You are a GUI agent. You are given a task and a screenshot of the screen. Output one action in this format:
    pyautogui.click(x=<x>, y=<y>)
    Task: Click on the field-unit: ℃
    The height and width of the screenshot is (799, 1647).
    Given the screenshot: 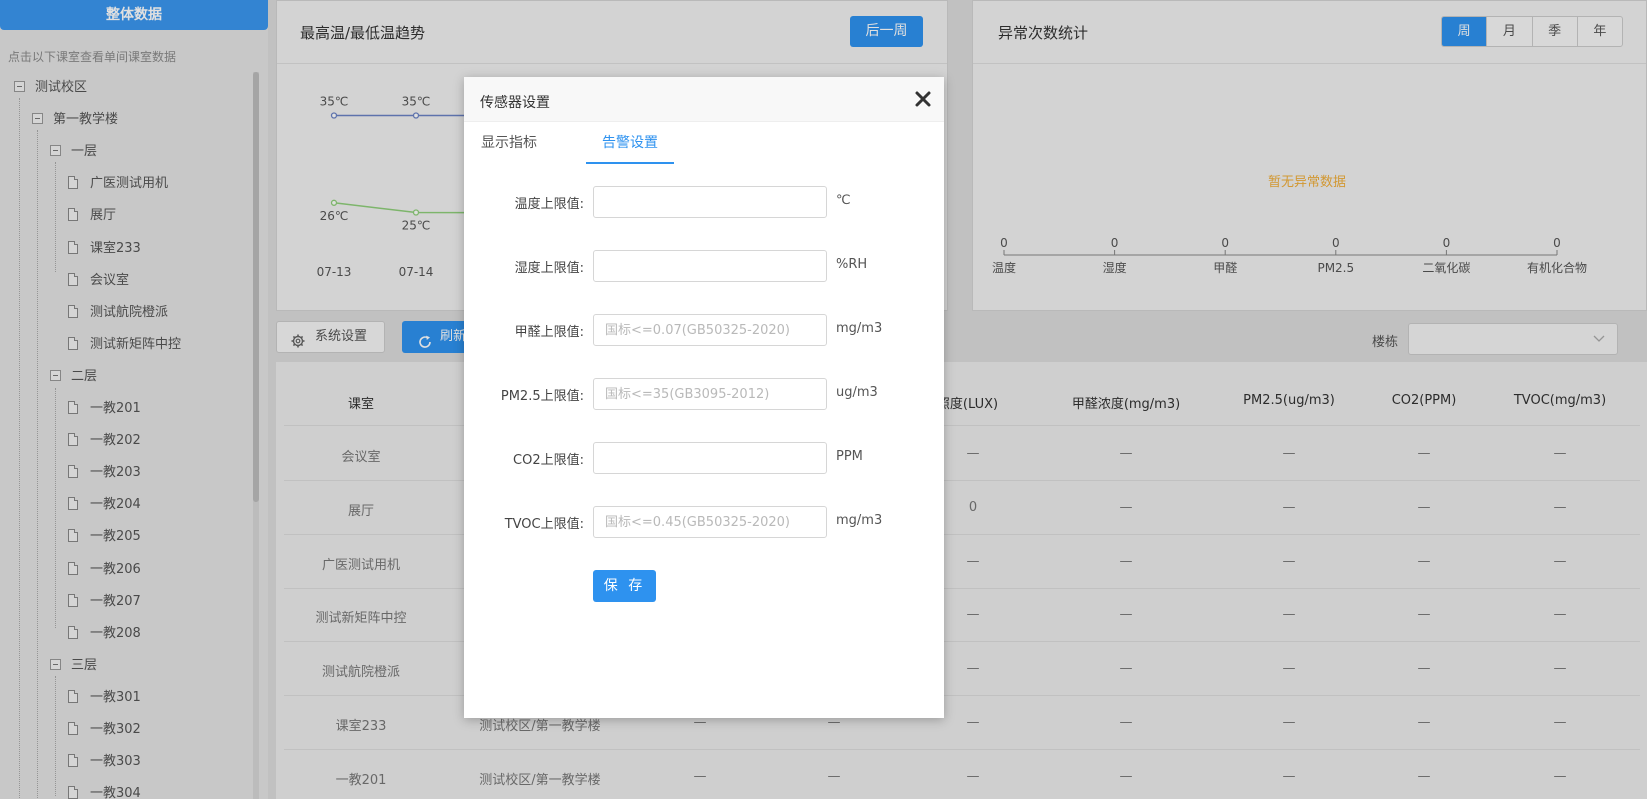 What is the action you would take?
    pyautogui.click(x=843, y=200)
    